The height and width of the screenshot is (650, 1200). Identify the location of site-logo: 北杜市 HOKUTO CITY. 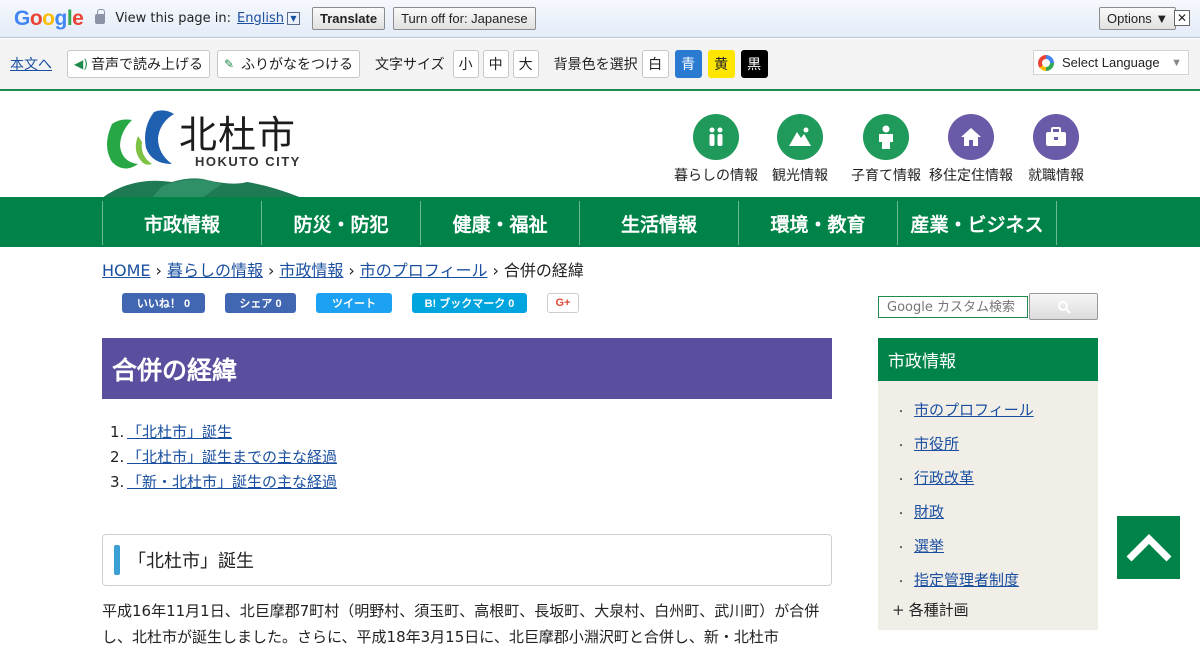
(202, 152).